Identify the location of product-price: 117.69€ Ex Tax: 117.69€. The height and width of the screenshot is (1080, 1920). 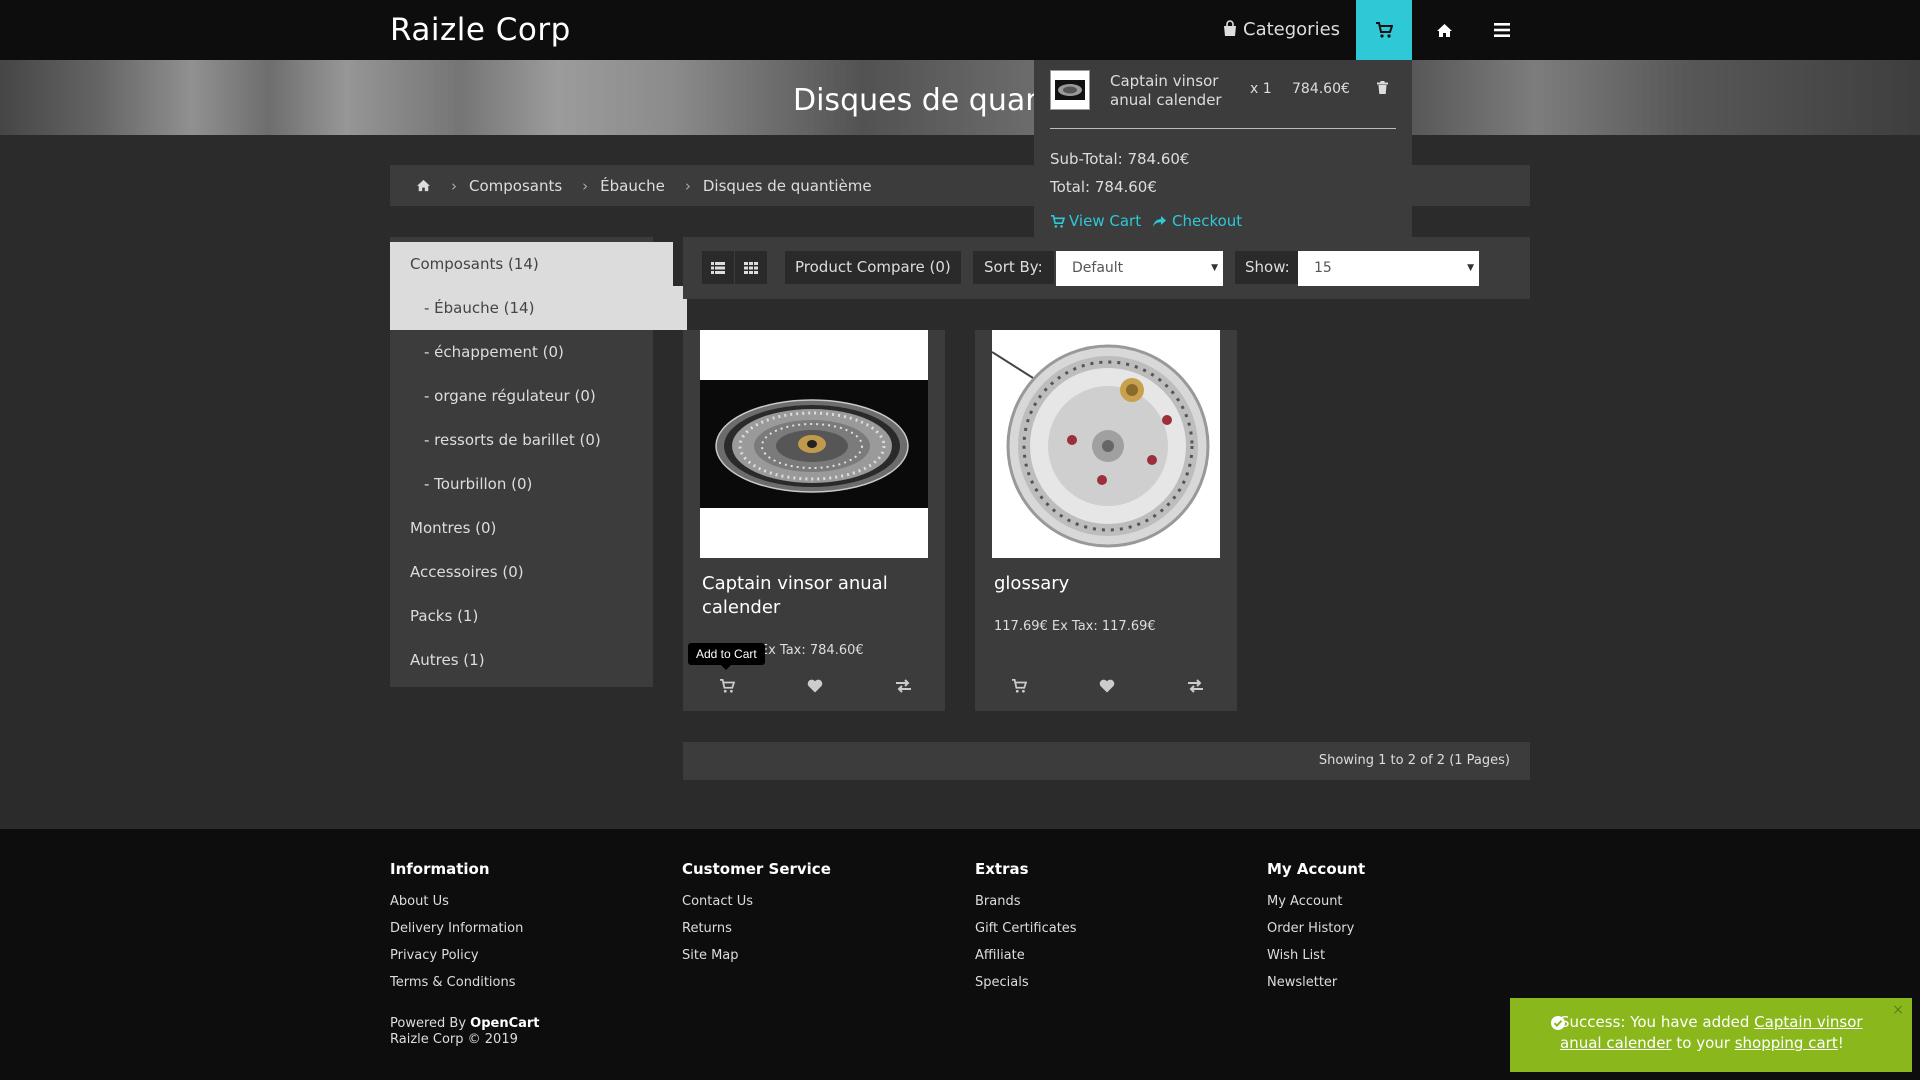
(1075, 626).